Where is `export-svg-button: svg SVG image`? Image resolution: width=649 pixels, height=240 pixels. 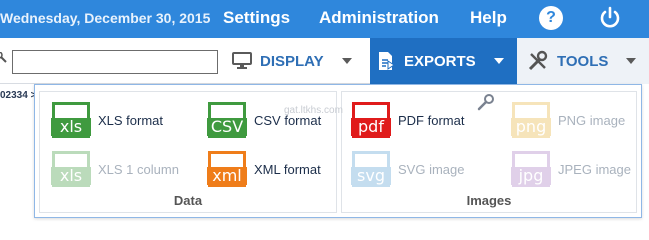
export-svg-button: svg SVG image is located at coordinates (408, 169).